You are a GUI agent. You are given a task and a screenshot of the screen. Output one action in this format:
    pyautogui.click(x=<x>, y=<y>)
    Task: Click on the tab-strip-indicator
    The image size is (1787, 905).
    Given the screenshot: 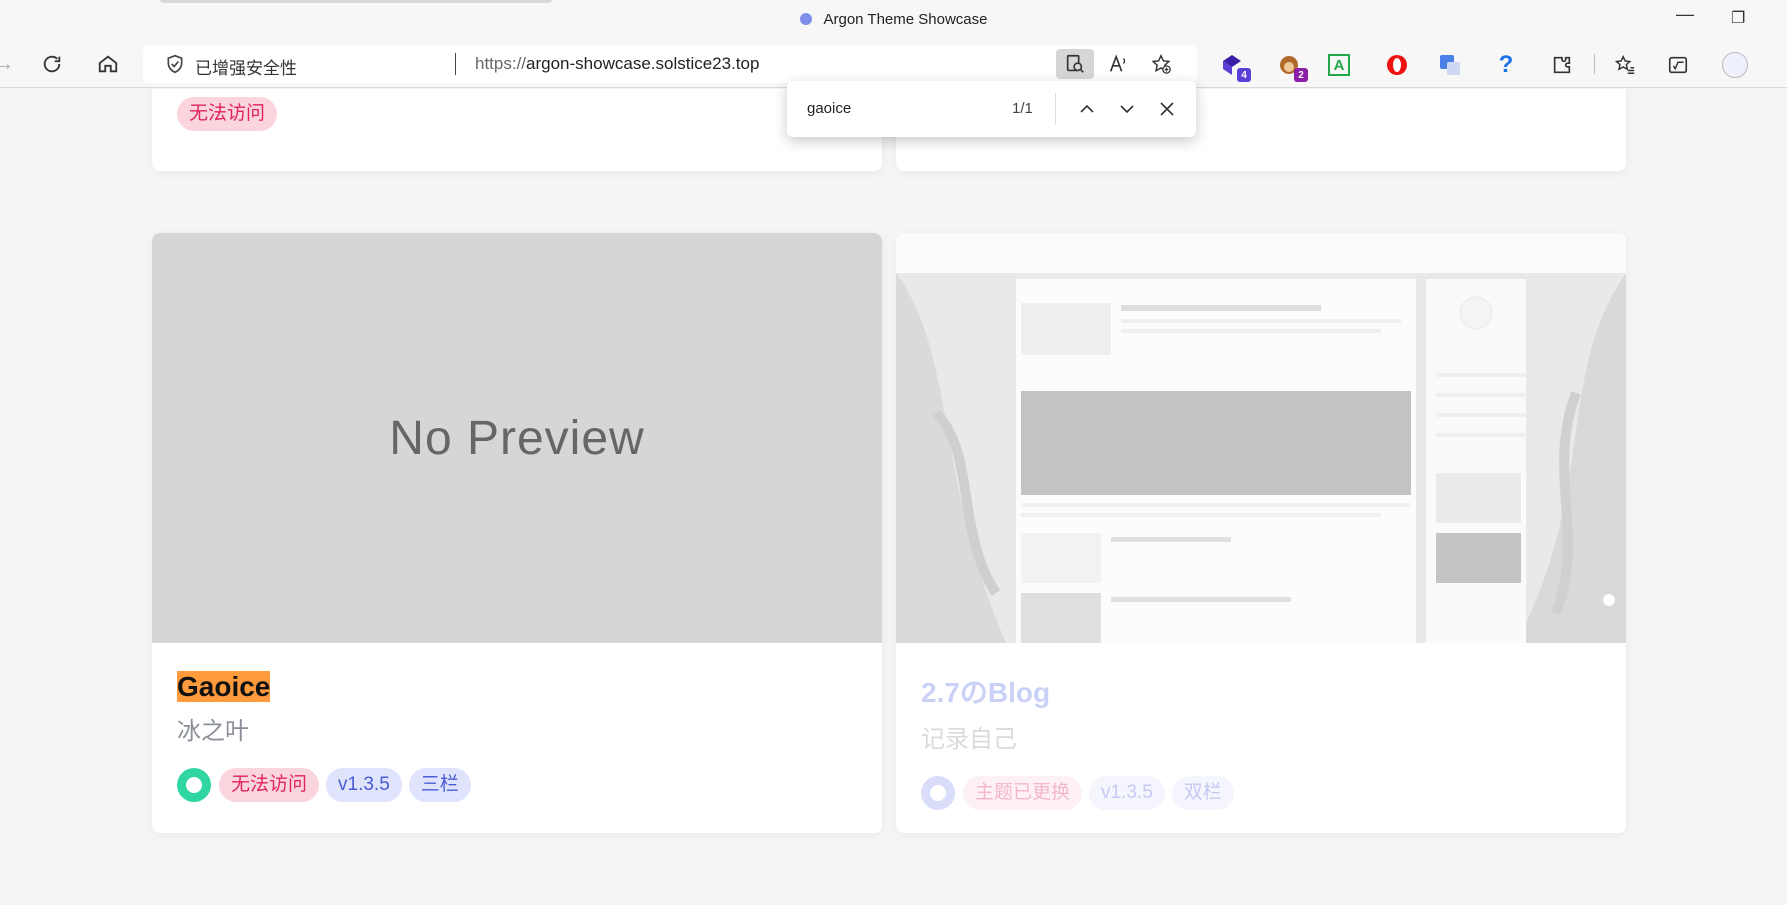 What is the action you would take?
    pyautogui.click(x=356, y=1)
    